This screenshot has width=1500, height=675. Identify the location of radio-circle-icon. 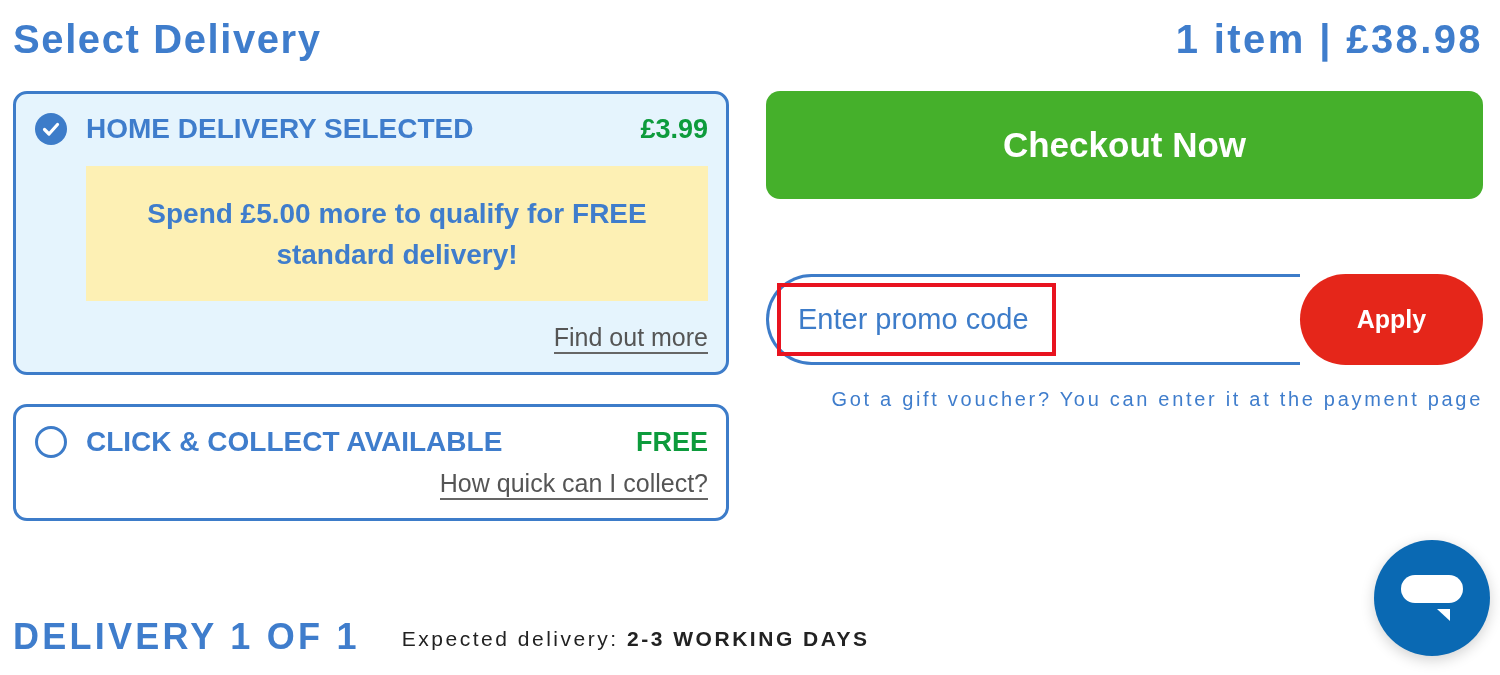
(51, 442).